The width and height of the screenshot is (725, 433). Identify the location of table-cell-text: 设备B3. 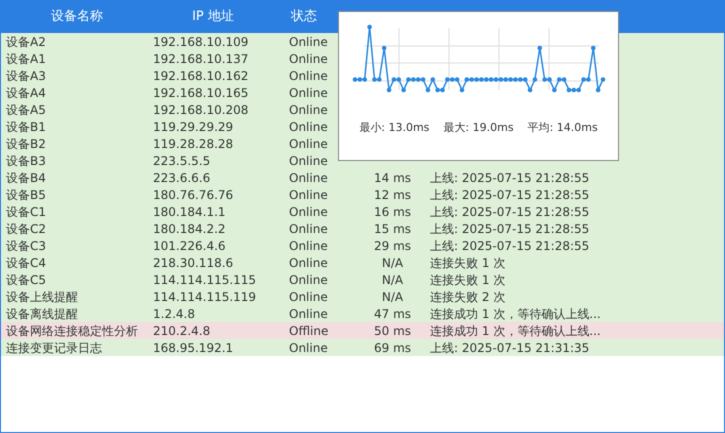
(26, 161).